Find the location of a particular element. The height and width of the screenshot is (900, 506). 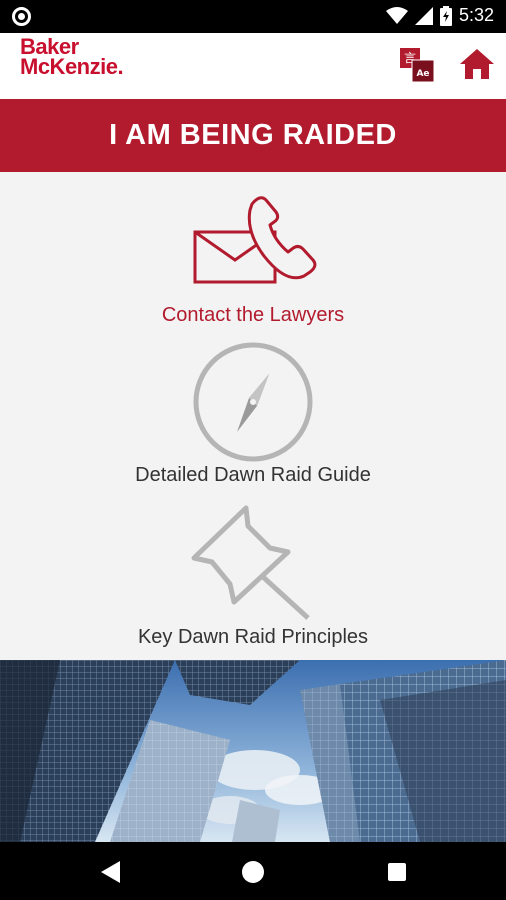

contact-lawyers-label: Contact the Lawyers is located at coordinates (253, 315).